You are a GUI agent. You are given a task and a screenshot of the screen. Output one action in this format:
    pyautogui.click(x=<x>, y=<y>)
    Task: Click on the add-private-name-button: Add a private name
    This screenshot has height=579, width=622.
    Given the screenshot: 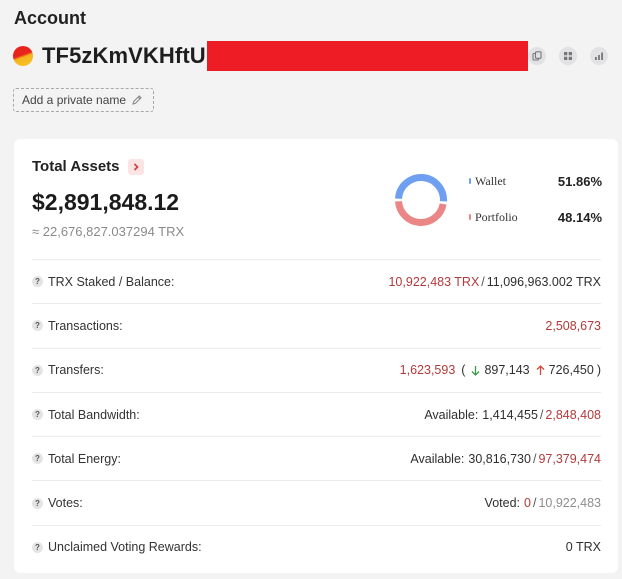 What is the action you would take?
    pyautogui.click(x=83, y=100)
    